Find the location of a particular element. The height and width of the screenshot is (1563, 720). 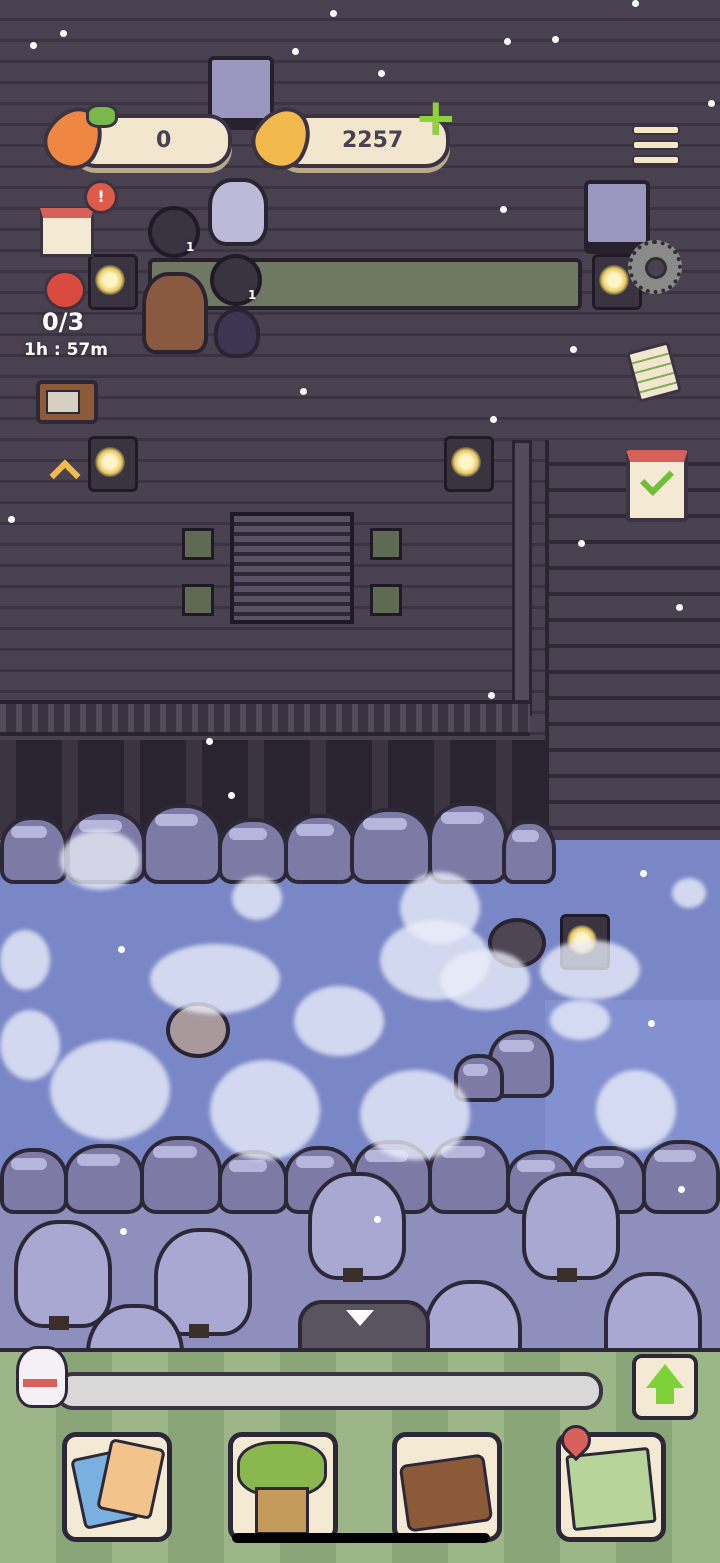

map-icon is located at coordinates (611, 1489).